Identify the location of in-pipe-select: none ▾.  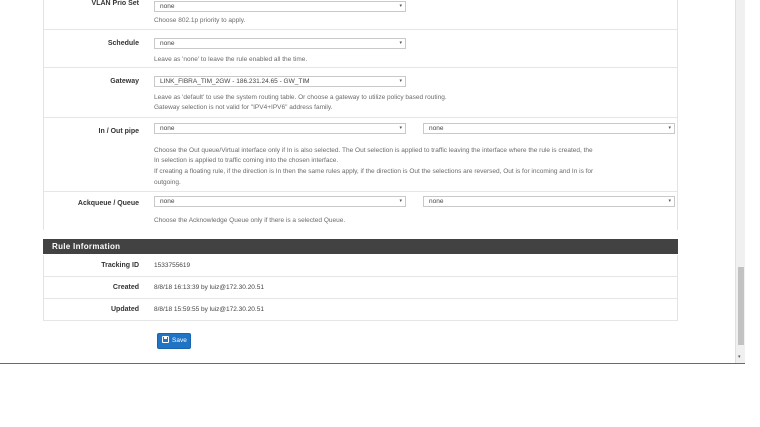
(280, 128).